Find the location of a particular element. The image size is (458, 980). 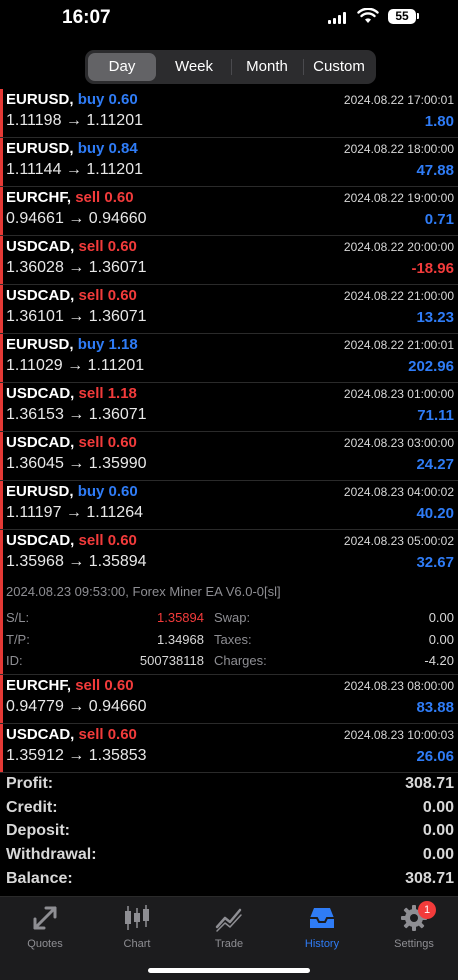

period-month: Month is located at coordinates (267, 67).